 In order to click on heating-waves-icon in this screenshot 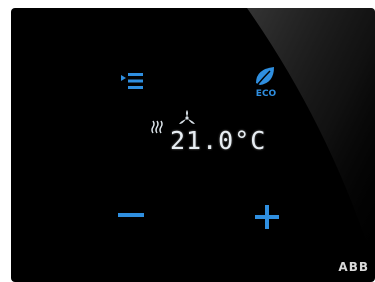, I will do `click(157, 127)`.